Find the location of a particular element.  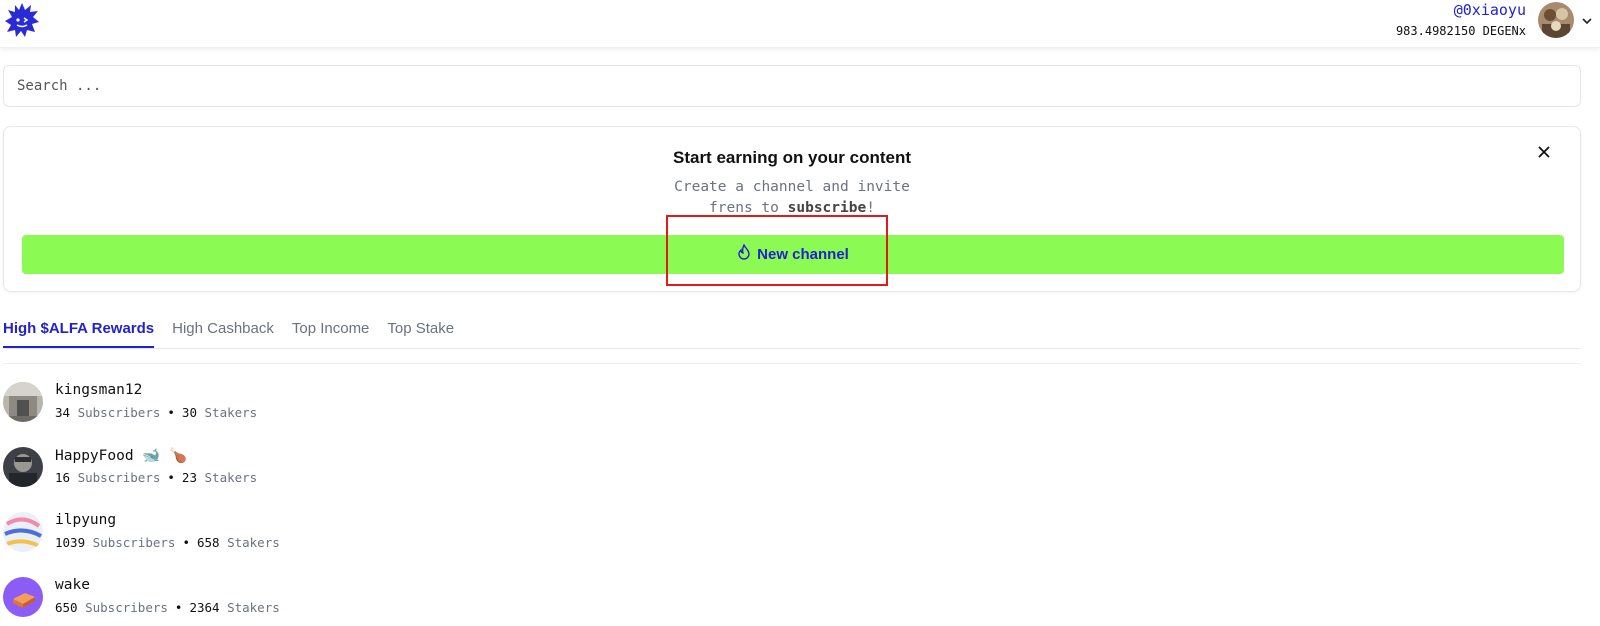

list-item: ilpyung 1039 Subscribers • 658 Stakers is located at coordinates (792, 540).